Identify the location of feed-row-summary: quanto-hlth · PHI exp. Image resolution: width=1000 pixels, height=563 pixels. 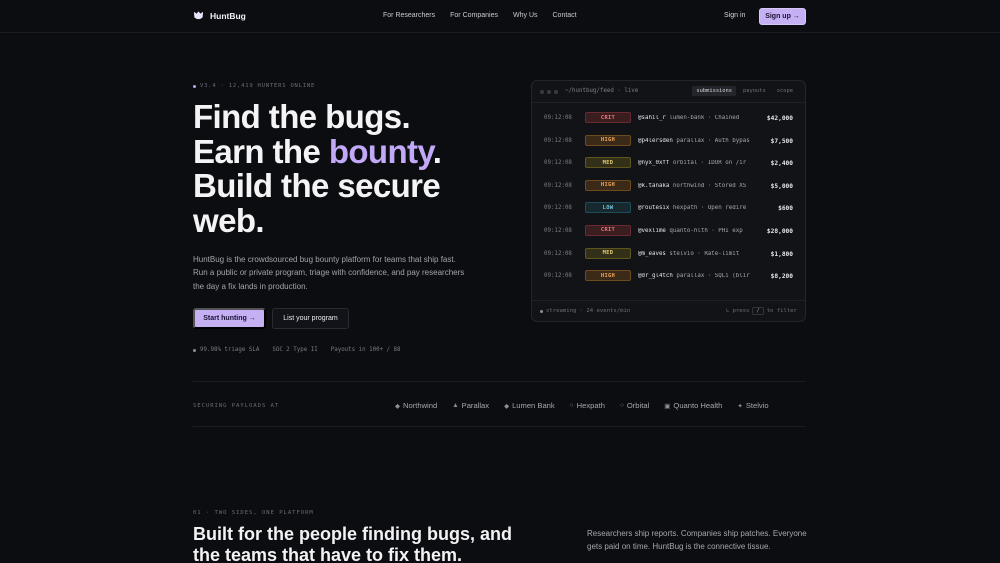
(706, 230).